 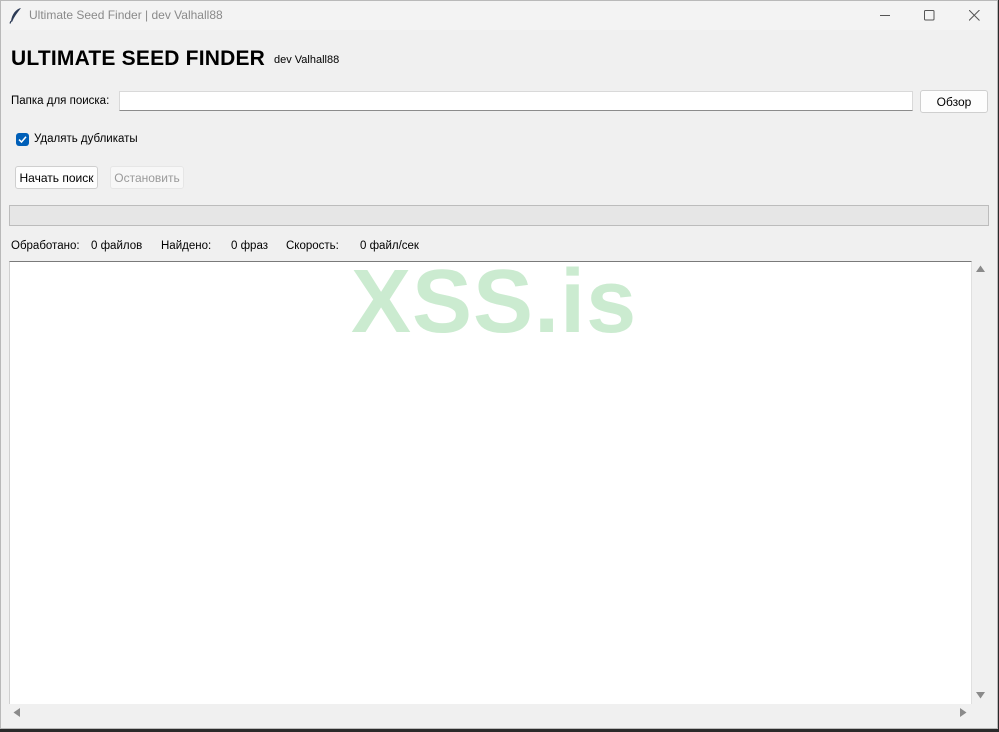 I want to click on vertical-scrollbar, so click(x=980, y=482).